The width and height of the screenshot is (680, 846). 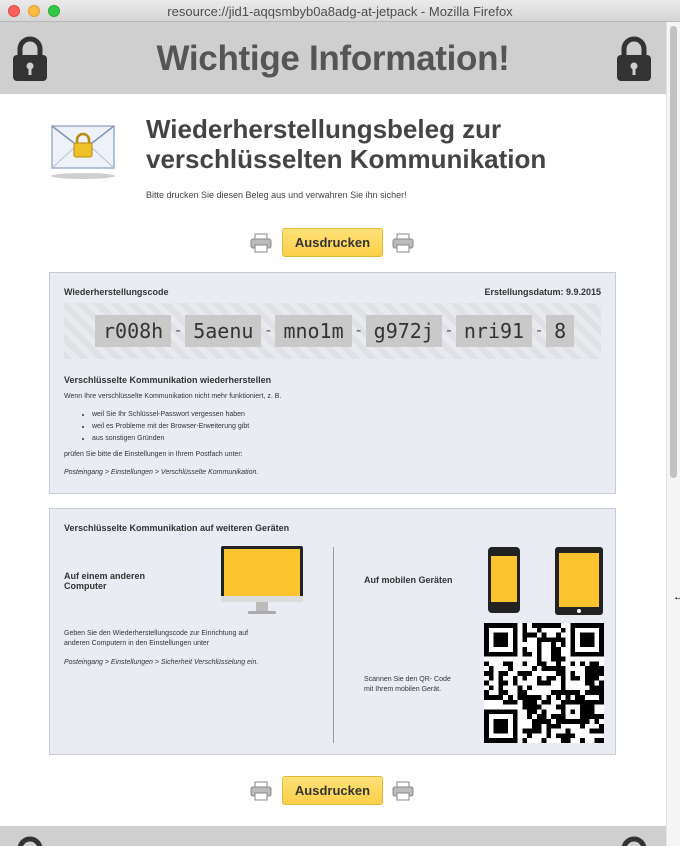 What do you see at coordinates (85, 586) in the screenshot?
I see `computer-label-line2: Computer` at bounding box center [85, 586].